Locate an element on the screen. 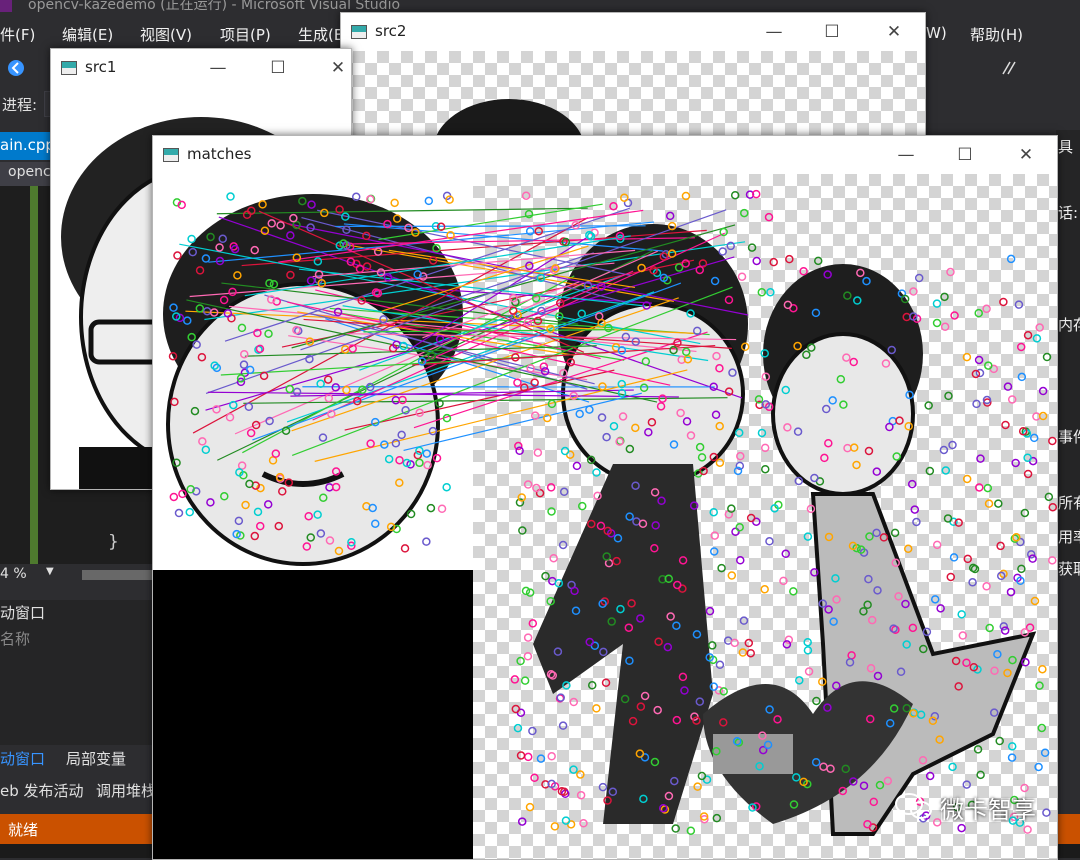 This screenshot has width=1080, height=860. menu-view: 视图(V) is located at coordinates (166, 34).